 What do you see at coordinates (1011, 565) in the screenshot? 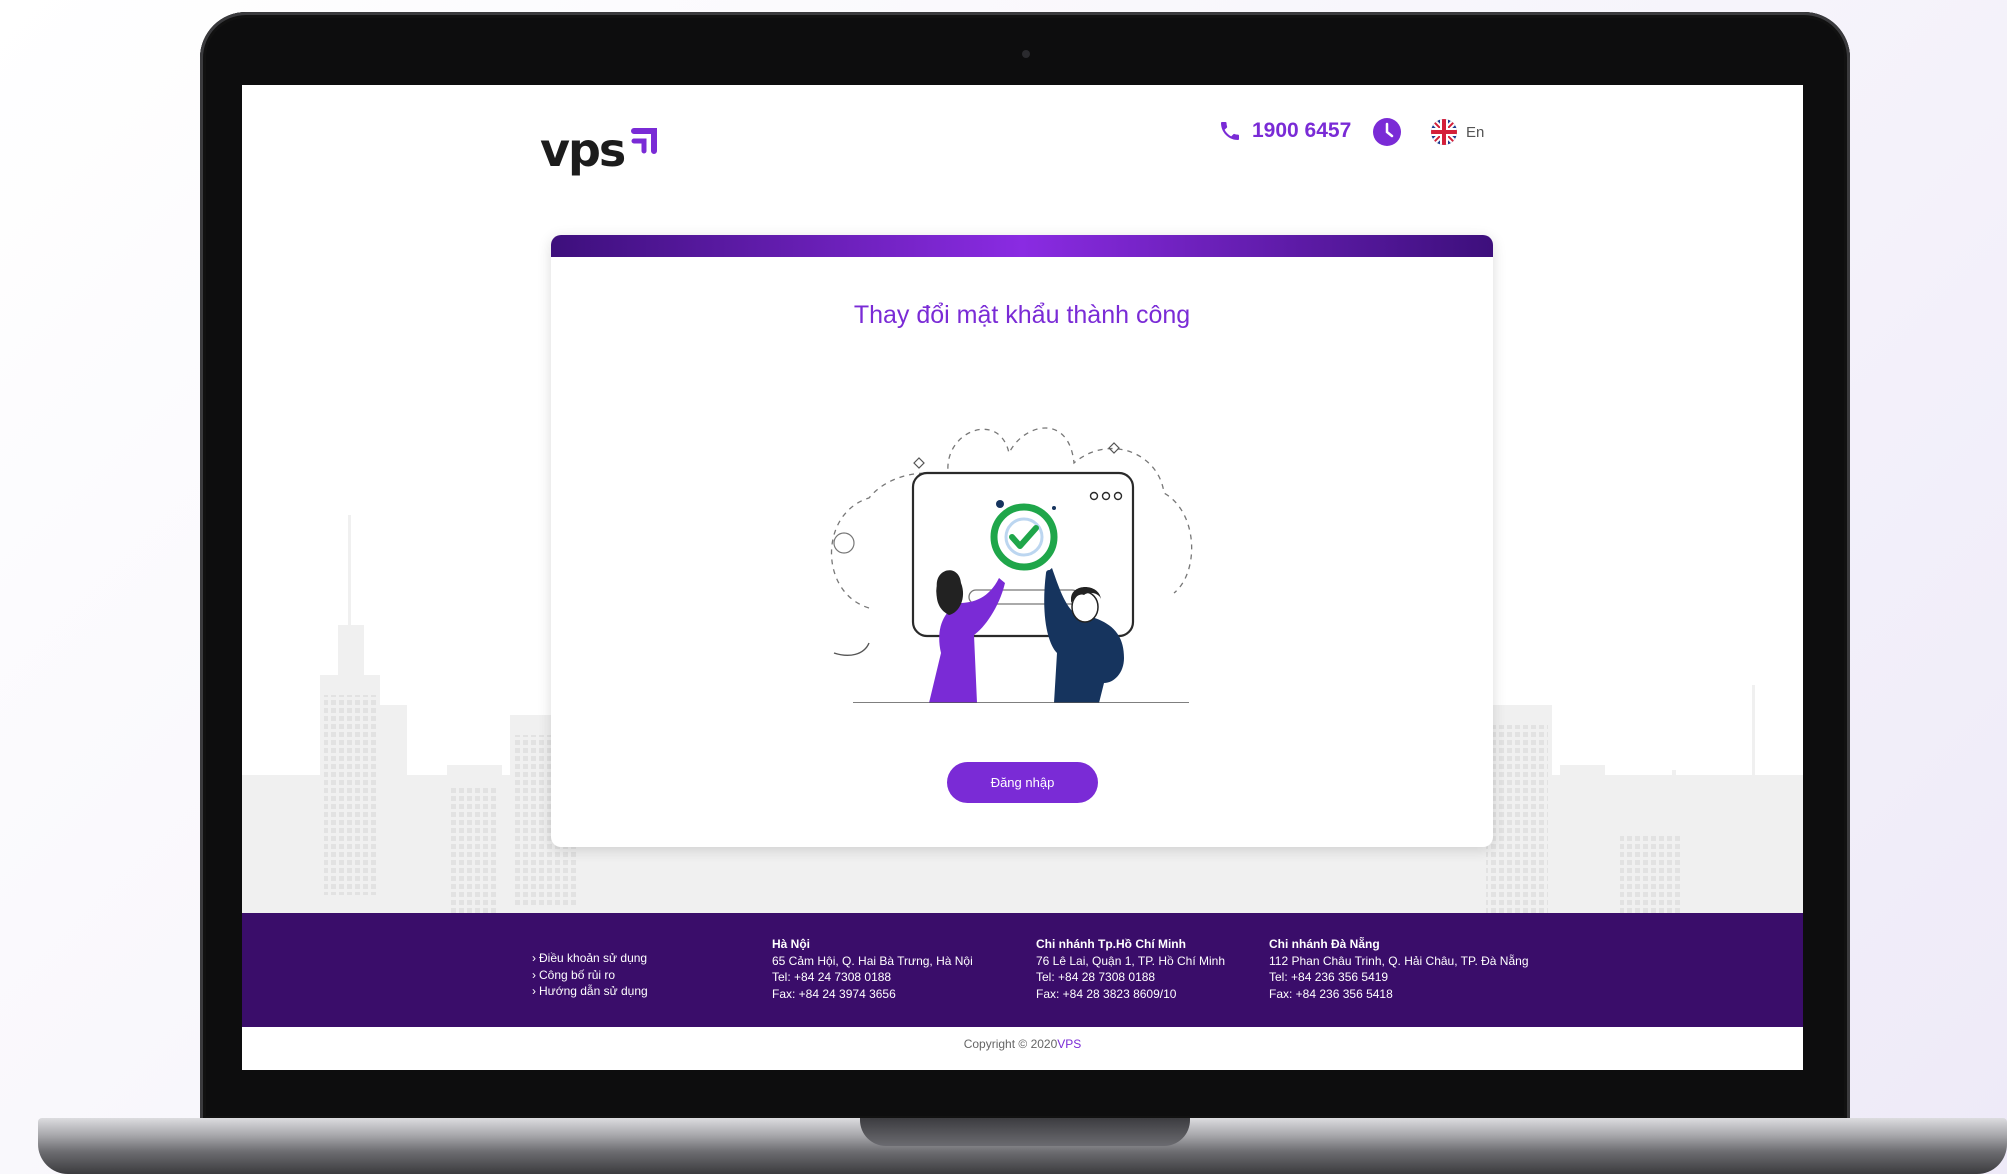
I see `success-illustration` at bounding box center [1011, 565].